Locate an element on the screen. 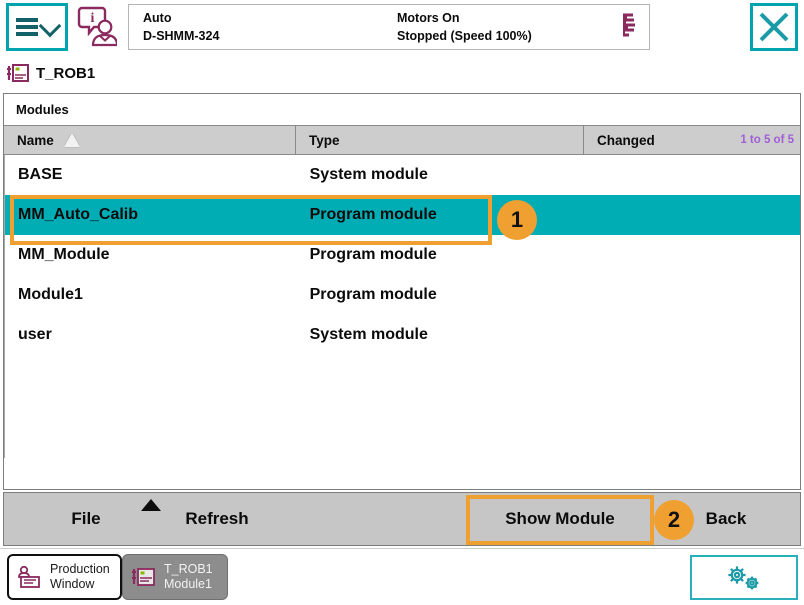 The width and height of the screenshot is (804, 605). sort-ascending-icon is located at coordinates (71, 140).